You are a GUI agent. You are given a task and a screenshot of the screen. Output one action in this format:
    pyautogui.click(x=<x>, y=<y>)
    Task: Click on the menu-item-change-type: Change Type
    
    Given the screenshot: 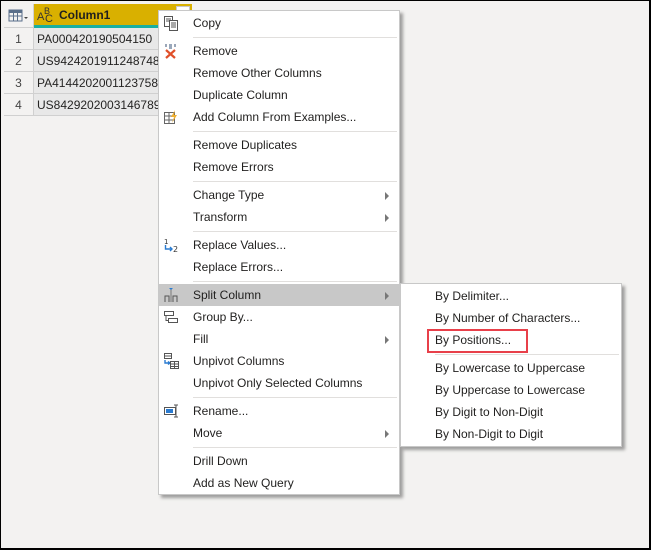 What is the action you would take?
    pyautogui.click(x=279, y=195)
    